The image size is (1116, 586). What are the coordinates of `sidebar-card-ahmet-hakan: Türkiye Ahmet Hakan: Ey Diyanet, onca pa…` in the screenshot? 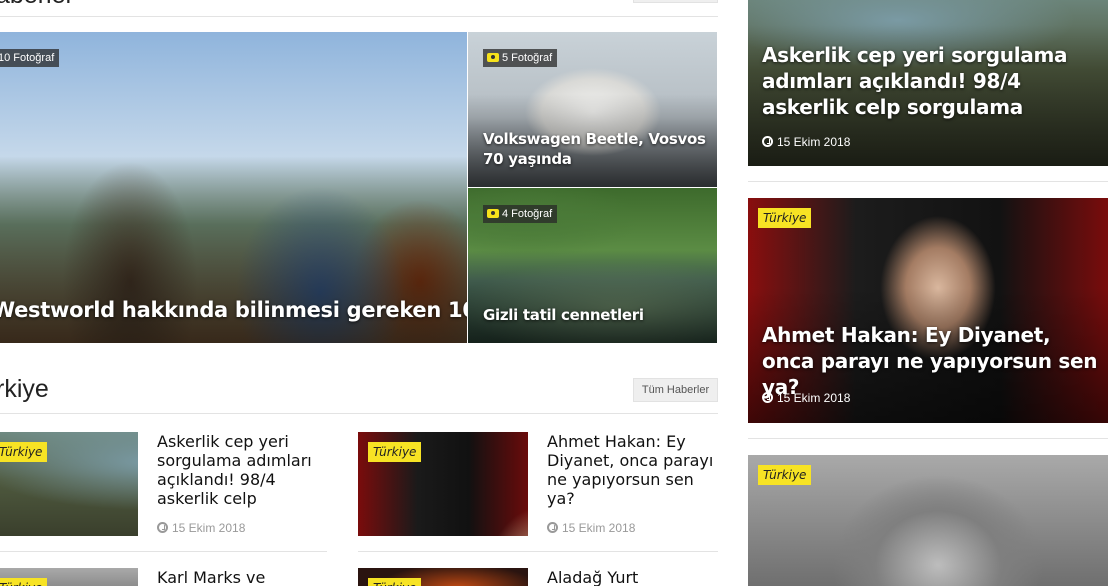 It's located at (928, 310).